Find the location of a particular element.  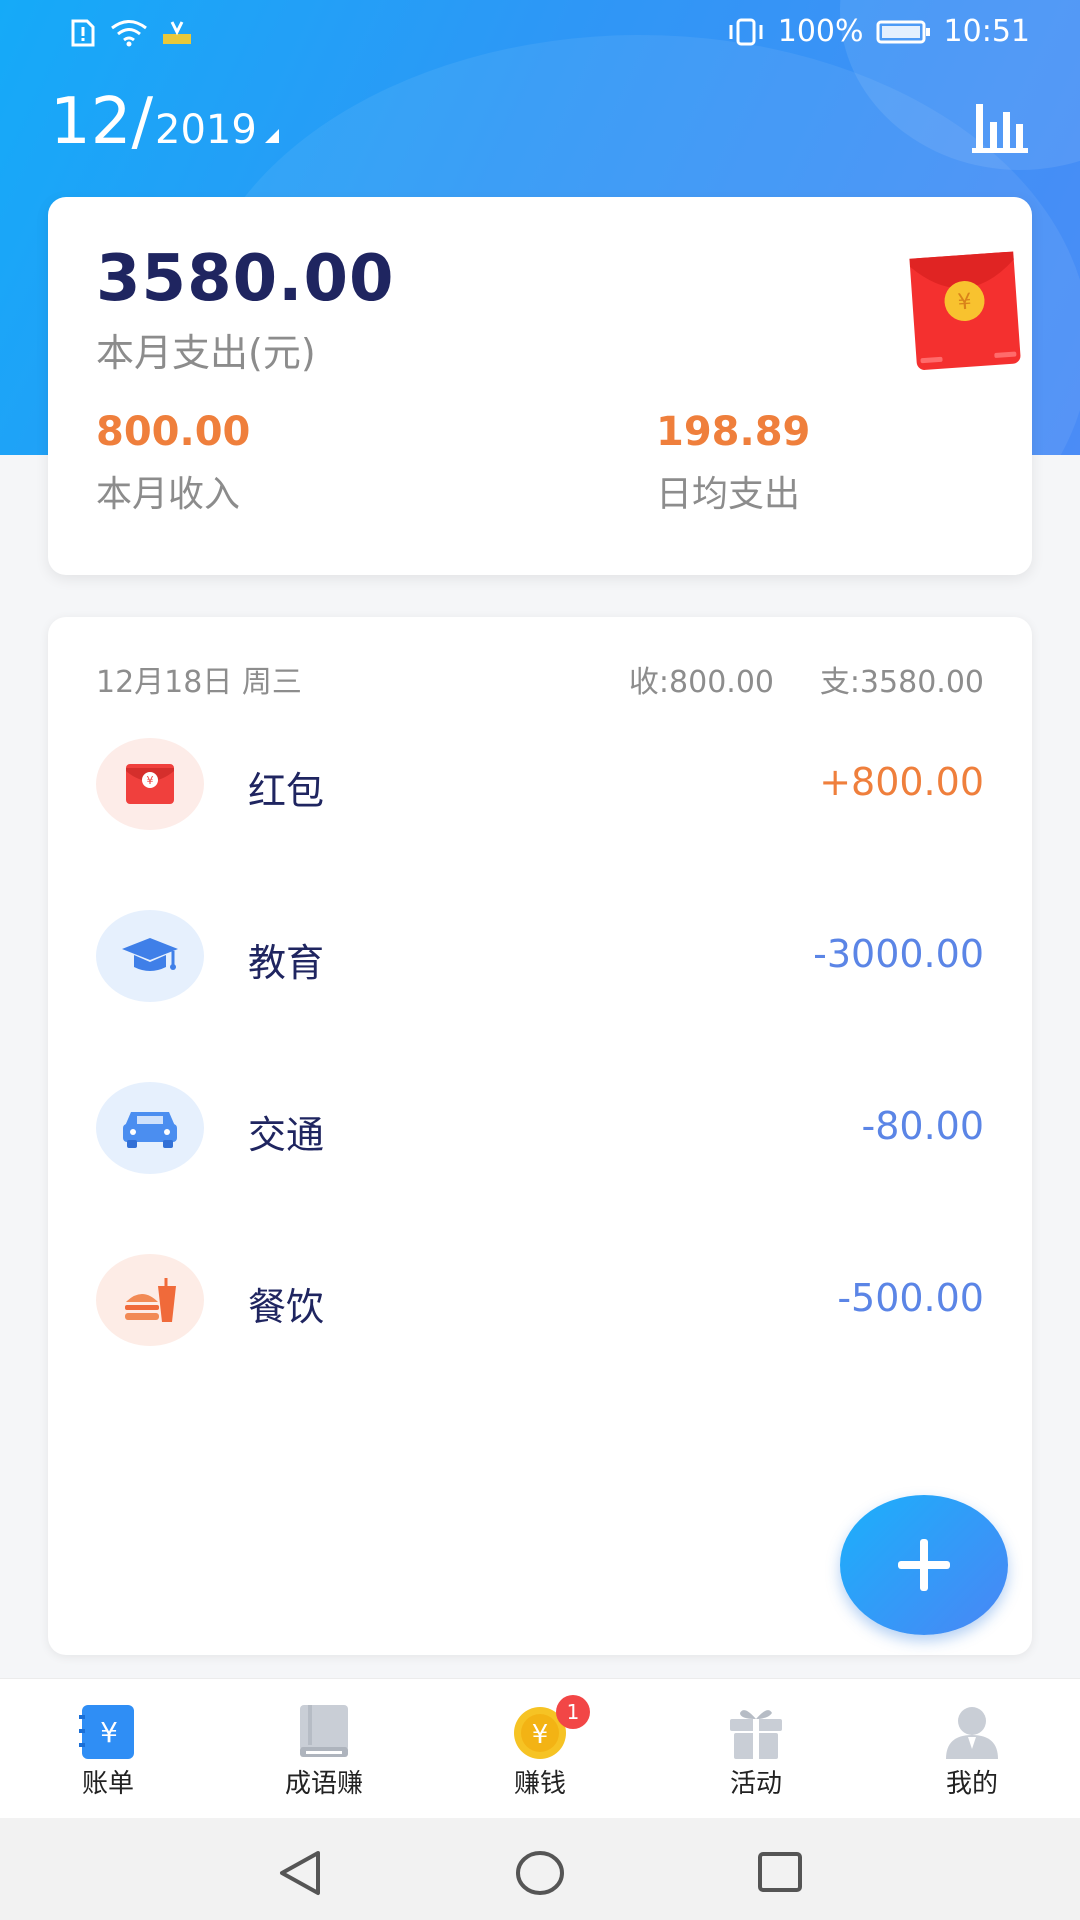

add-transaction-button is located at coordinates (924, 1565).